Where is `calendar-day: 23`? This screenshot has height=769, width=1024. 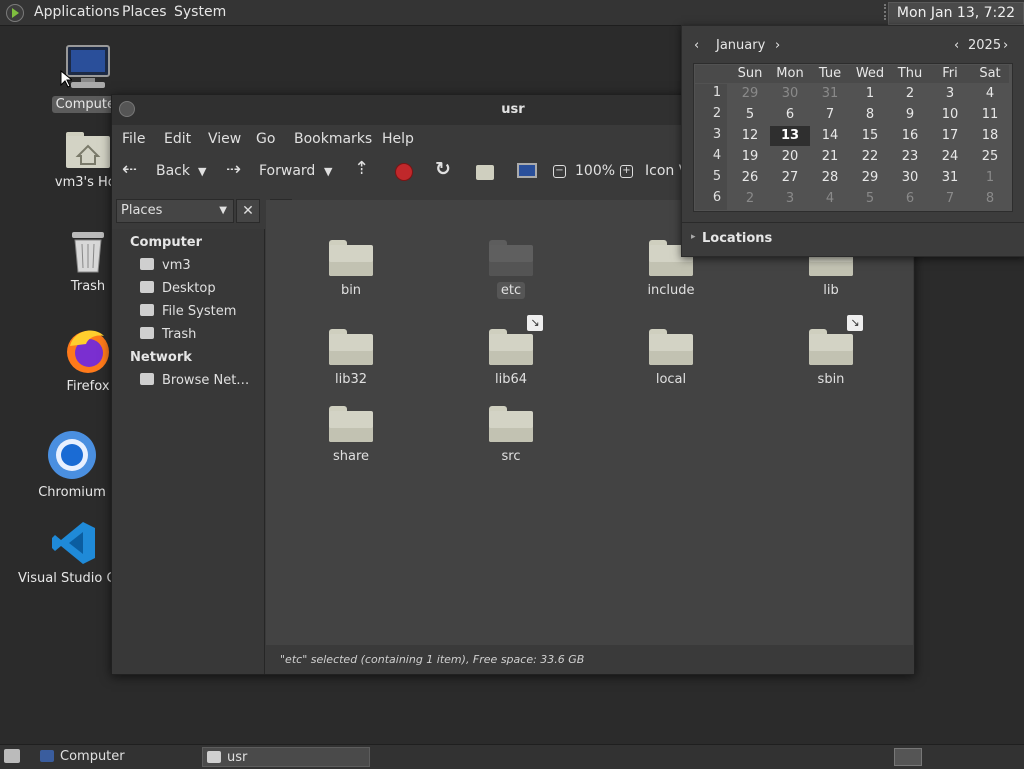
calendar-day: 23 is located at coordinates (910, 157).